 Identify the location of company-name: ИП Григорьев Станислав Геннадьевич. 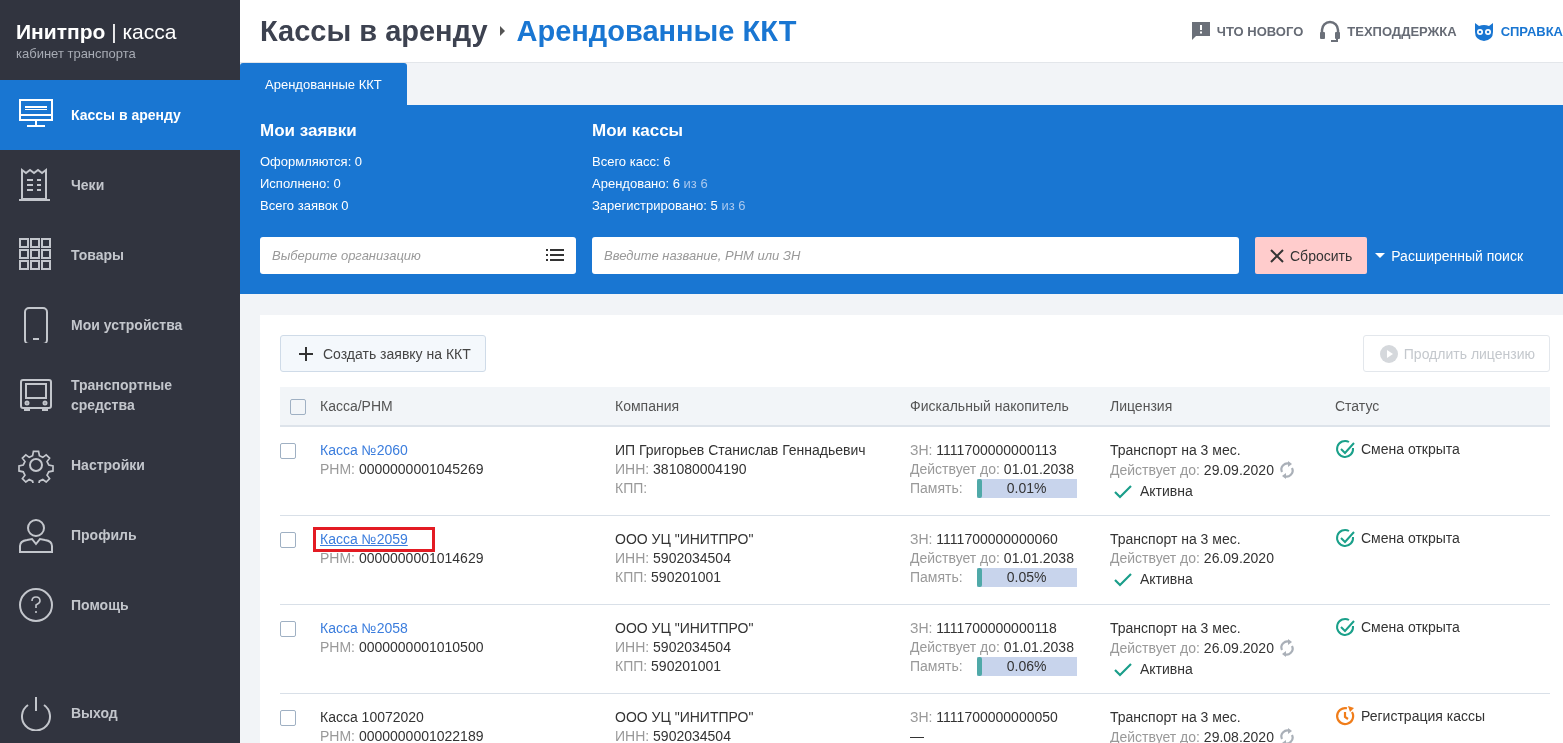
(740, 450).